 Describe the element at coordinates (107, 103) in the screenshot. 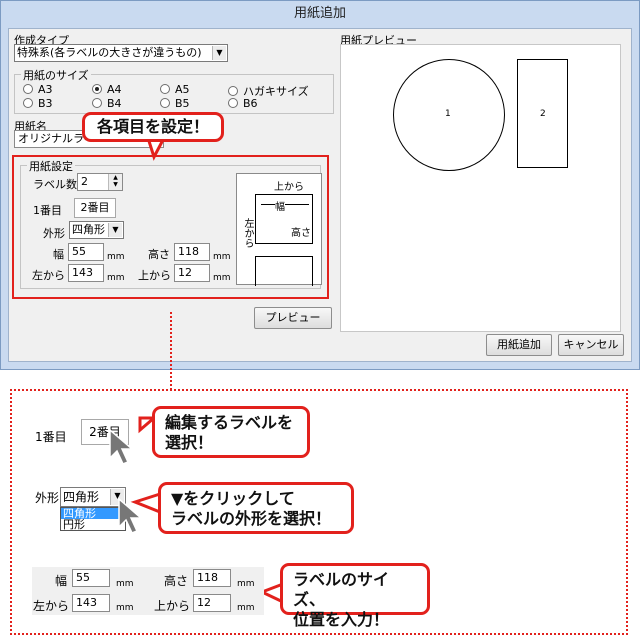

I see `size-option-b4: B4` at that location.